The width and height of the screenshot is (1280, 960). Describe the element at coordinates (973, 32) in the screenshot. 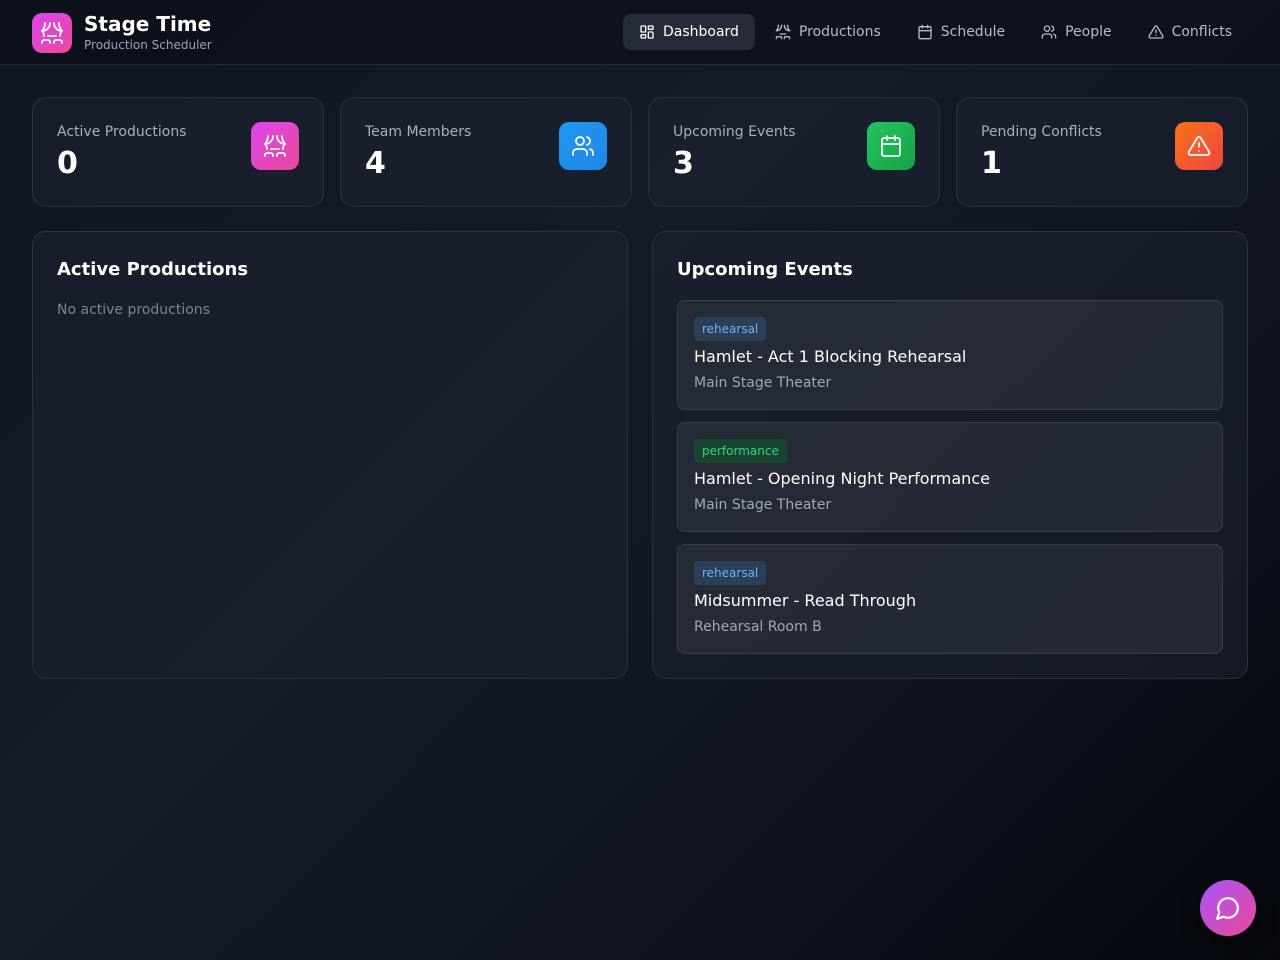

I see `nav-label: Schedule` at that location.